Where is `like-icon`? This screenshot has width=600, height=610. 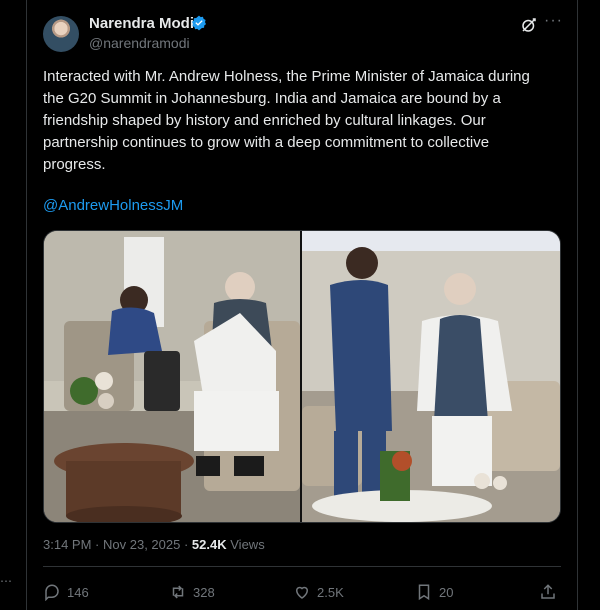
like-icon is located at coordinates (302, 592).